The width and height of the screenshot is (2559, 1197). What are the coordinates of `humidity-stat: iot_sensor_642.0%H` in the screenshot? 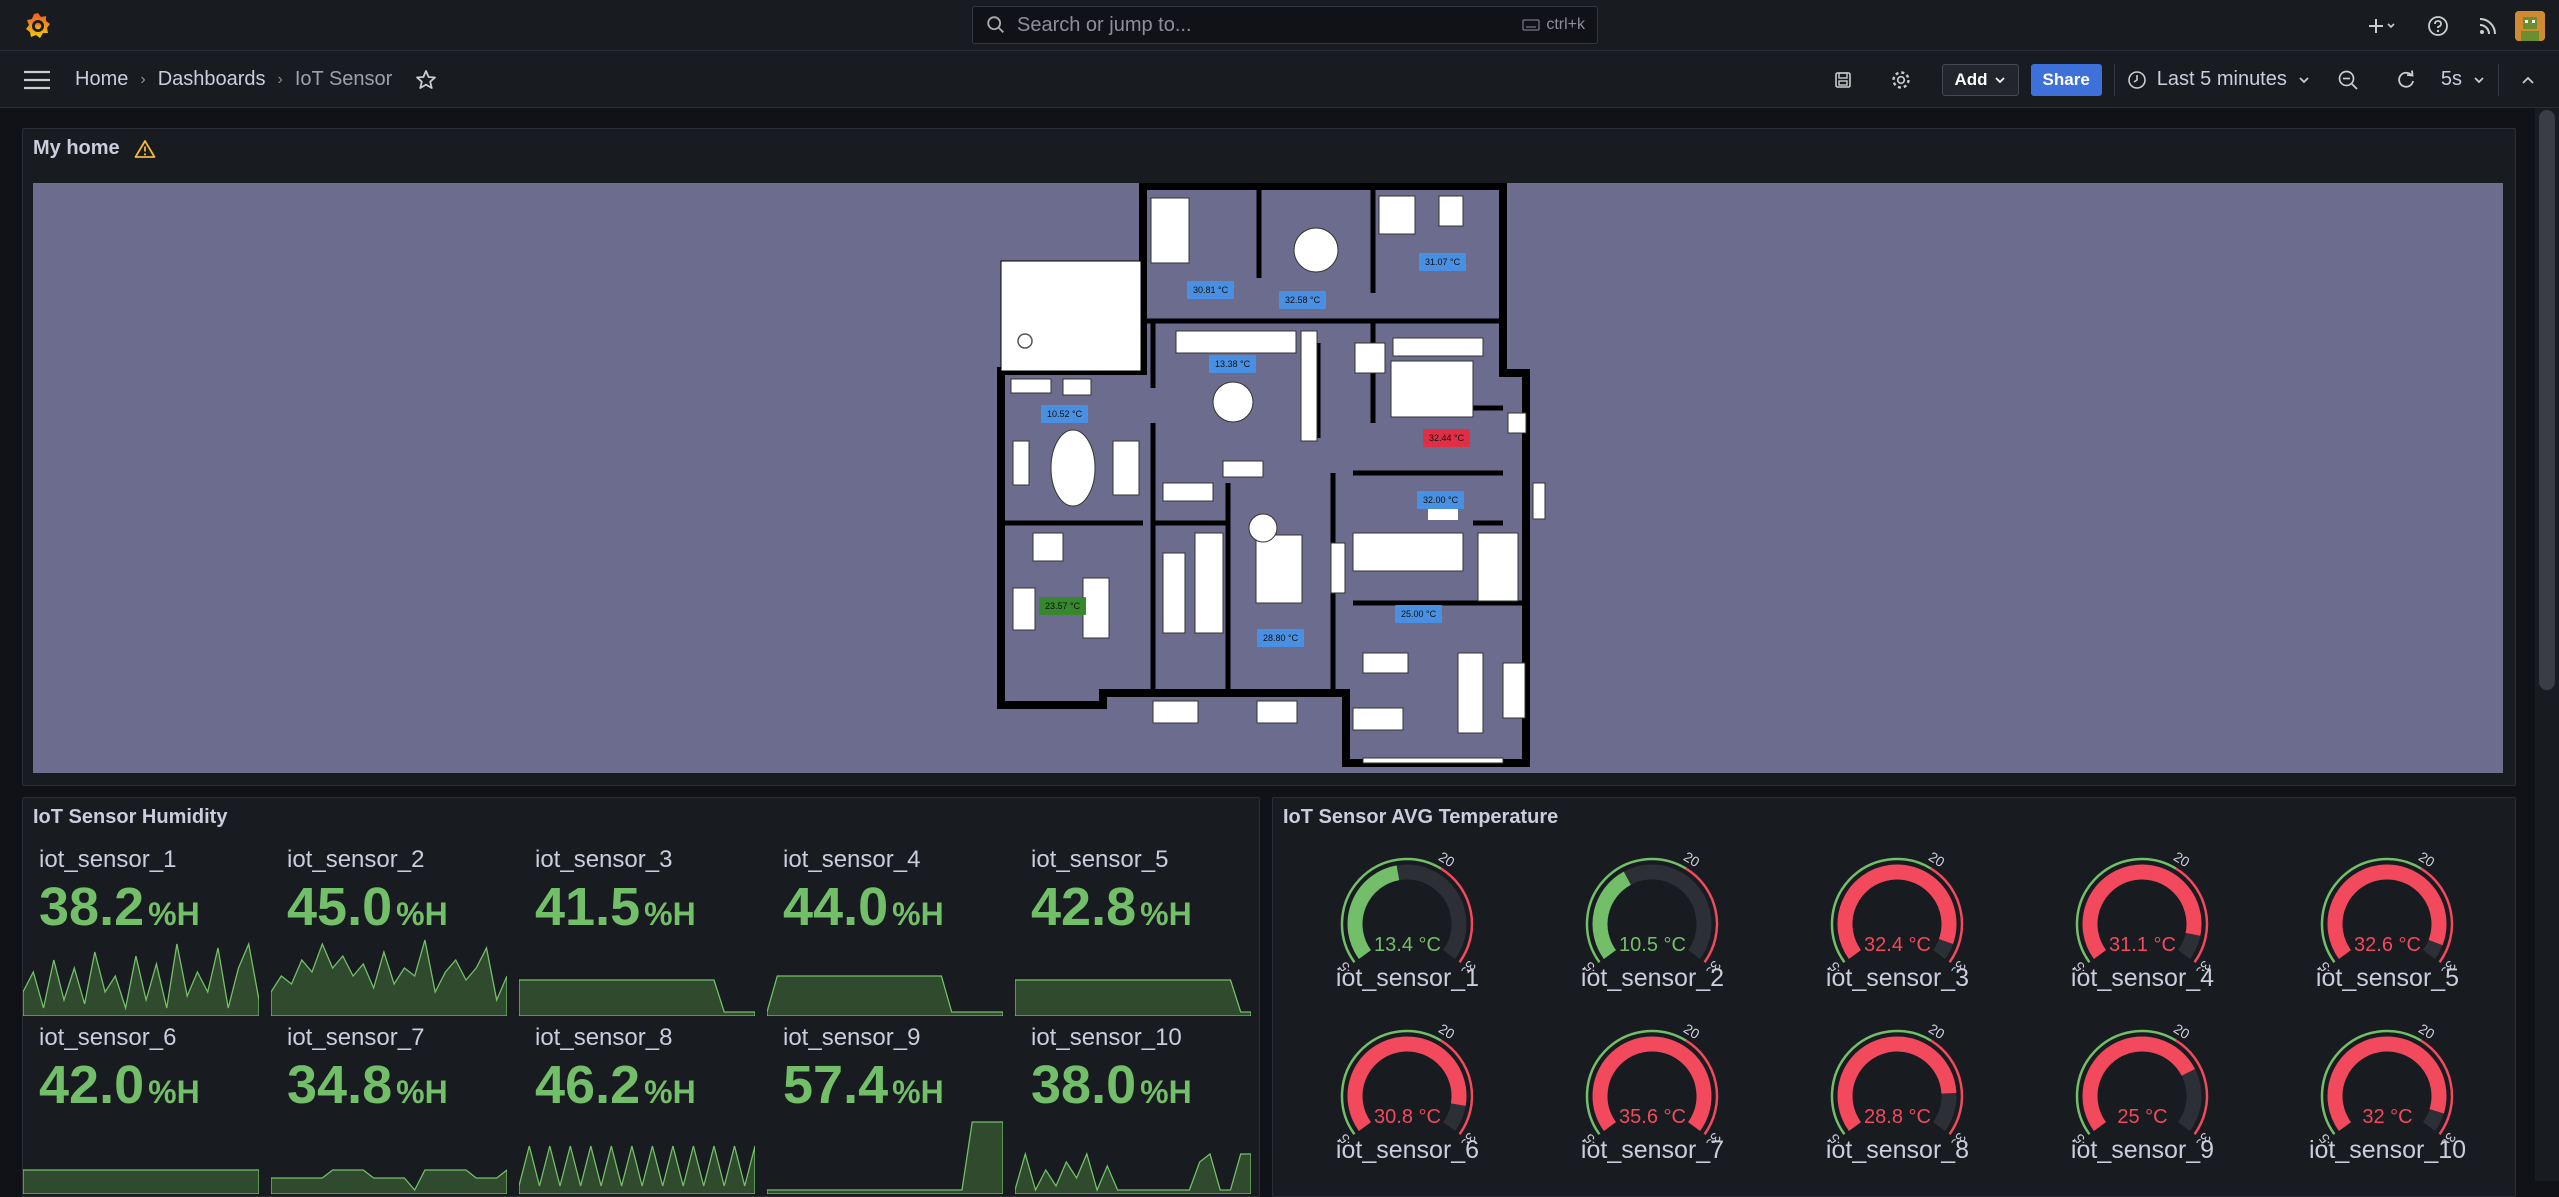 It's located at (147, 1105).